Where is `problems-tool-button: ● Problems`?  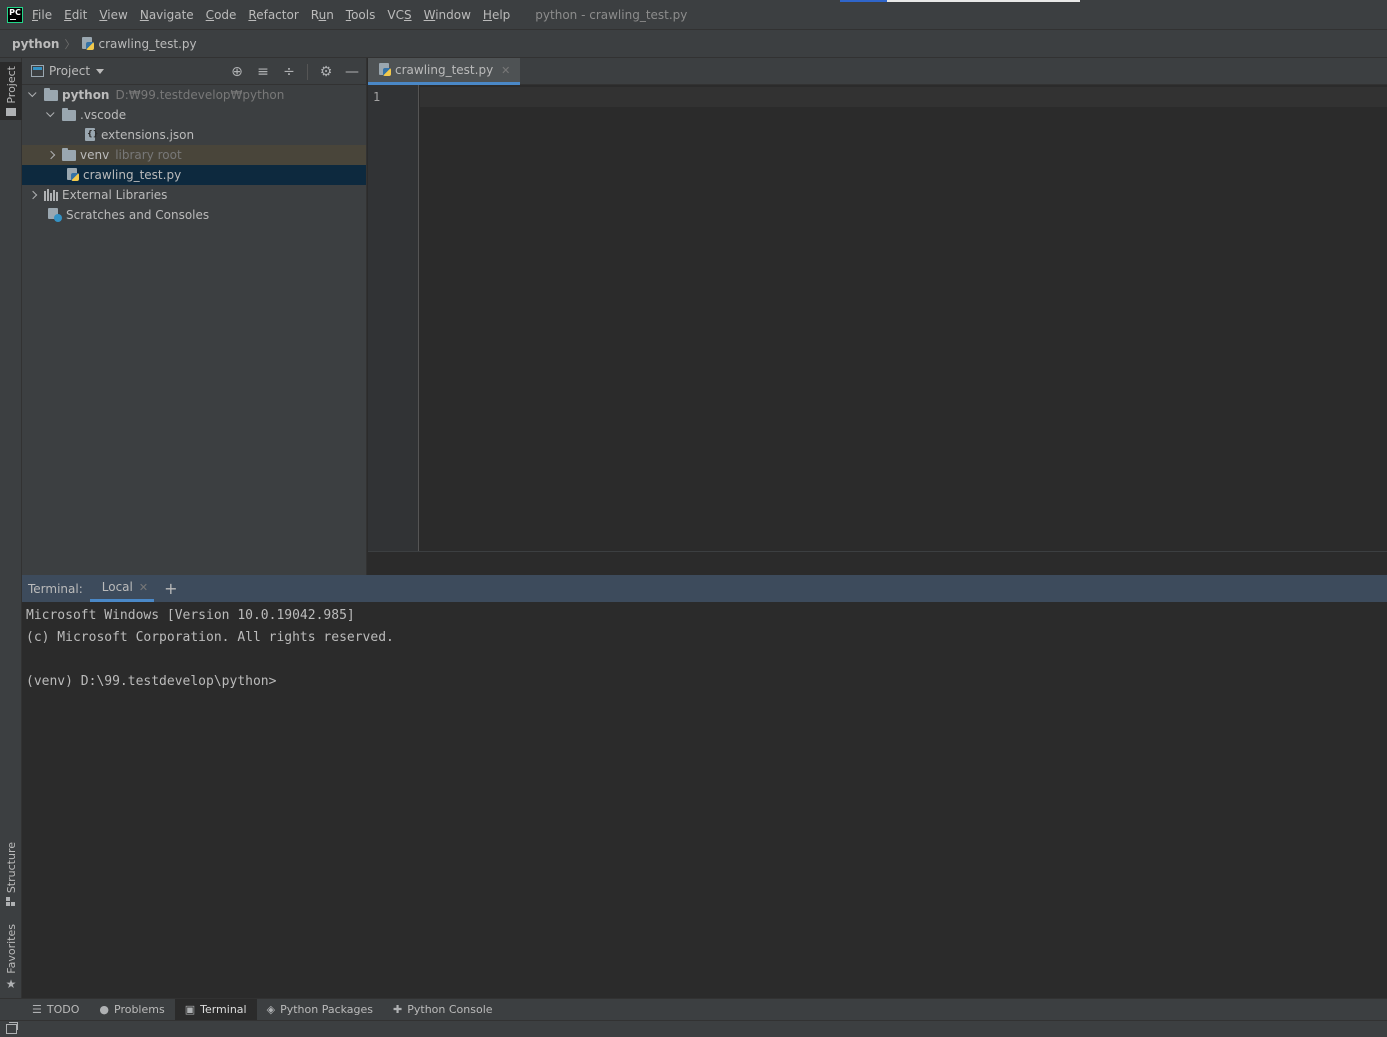 problems-tool-button: ● Problems is located at coordinates (131, 1010).